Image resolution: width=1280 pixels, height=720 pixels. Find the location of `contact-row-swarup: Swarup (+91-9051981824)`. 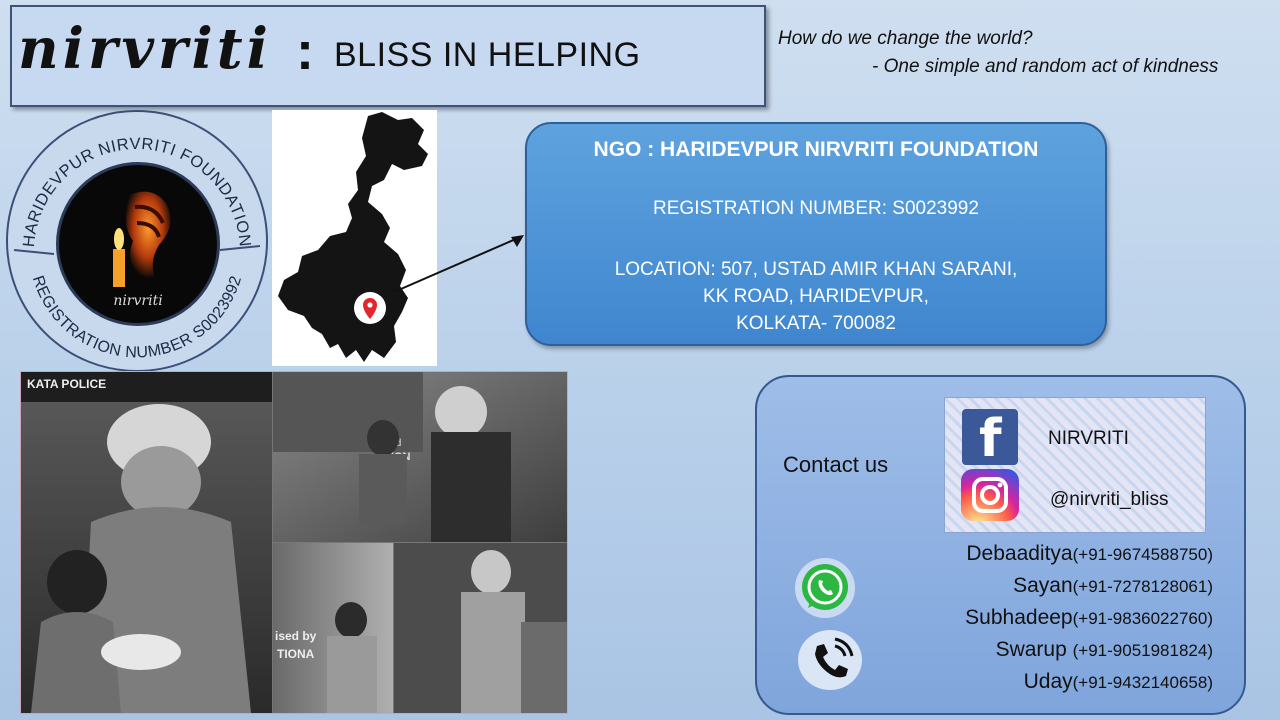

contact-row-swarup: Swarup (+91-9051981824) is located at coordinates (1104, 650).